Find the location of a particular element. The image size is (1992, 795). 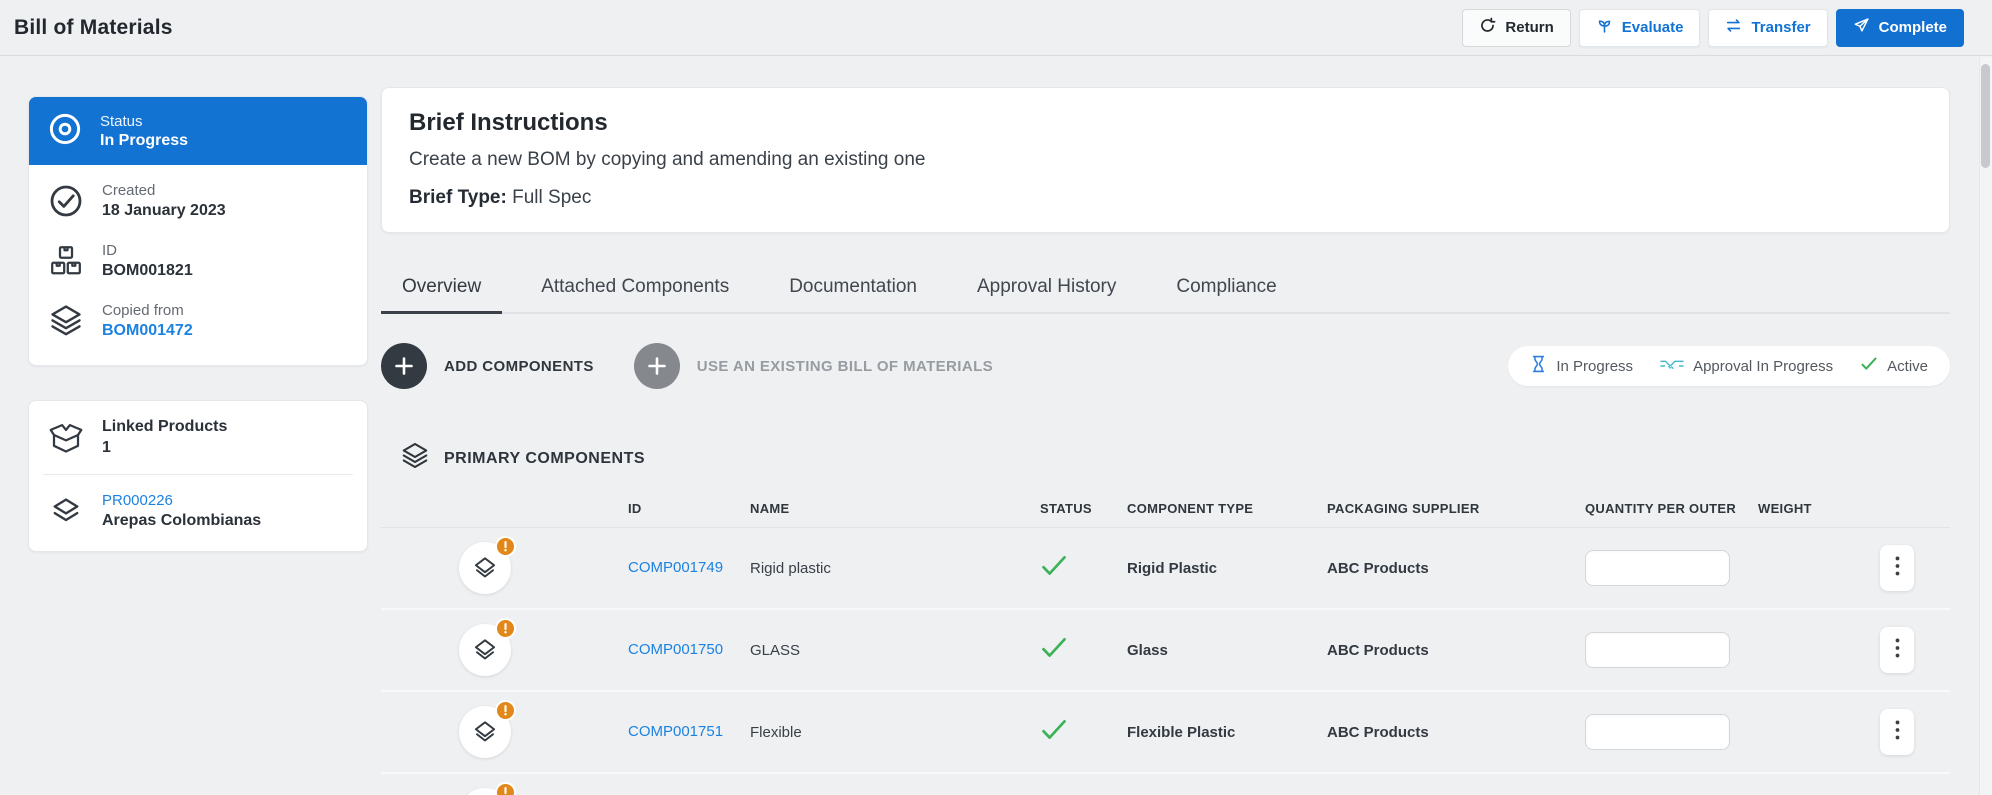

evaluate-icon is located at coordinates (1604, 27).